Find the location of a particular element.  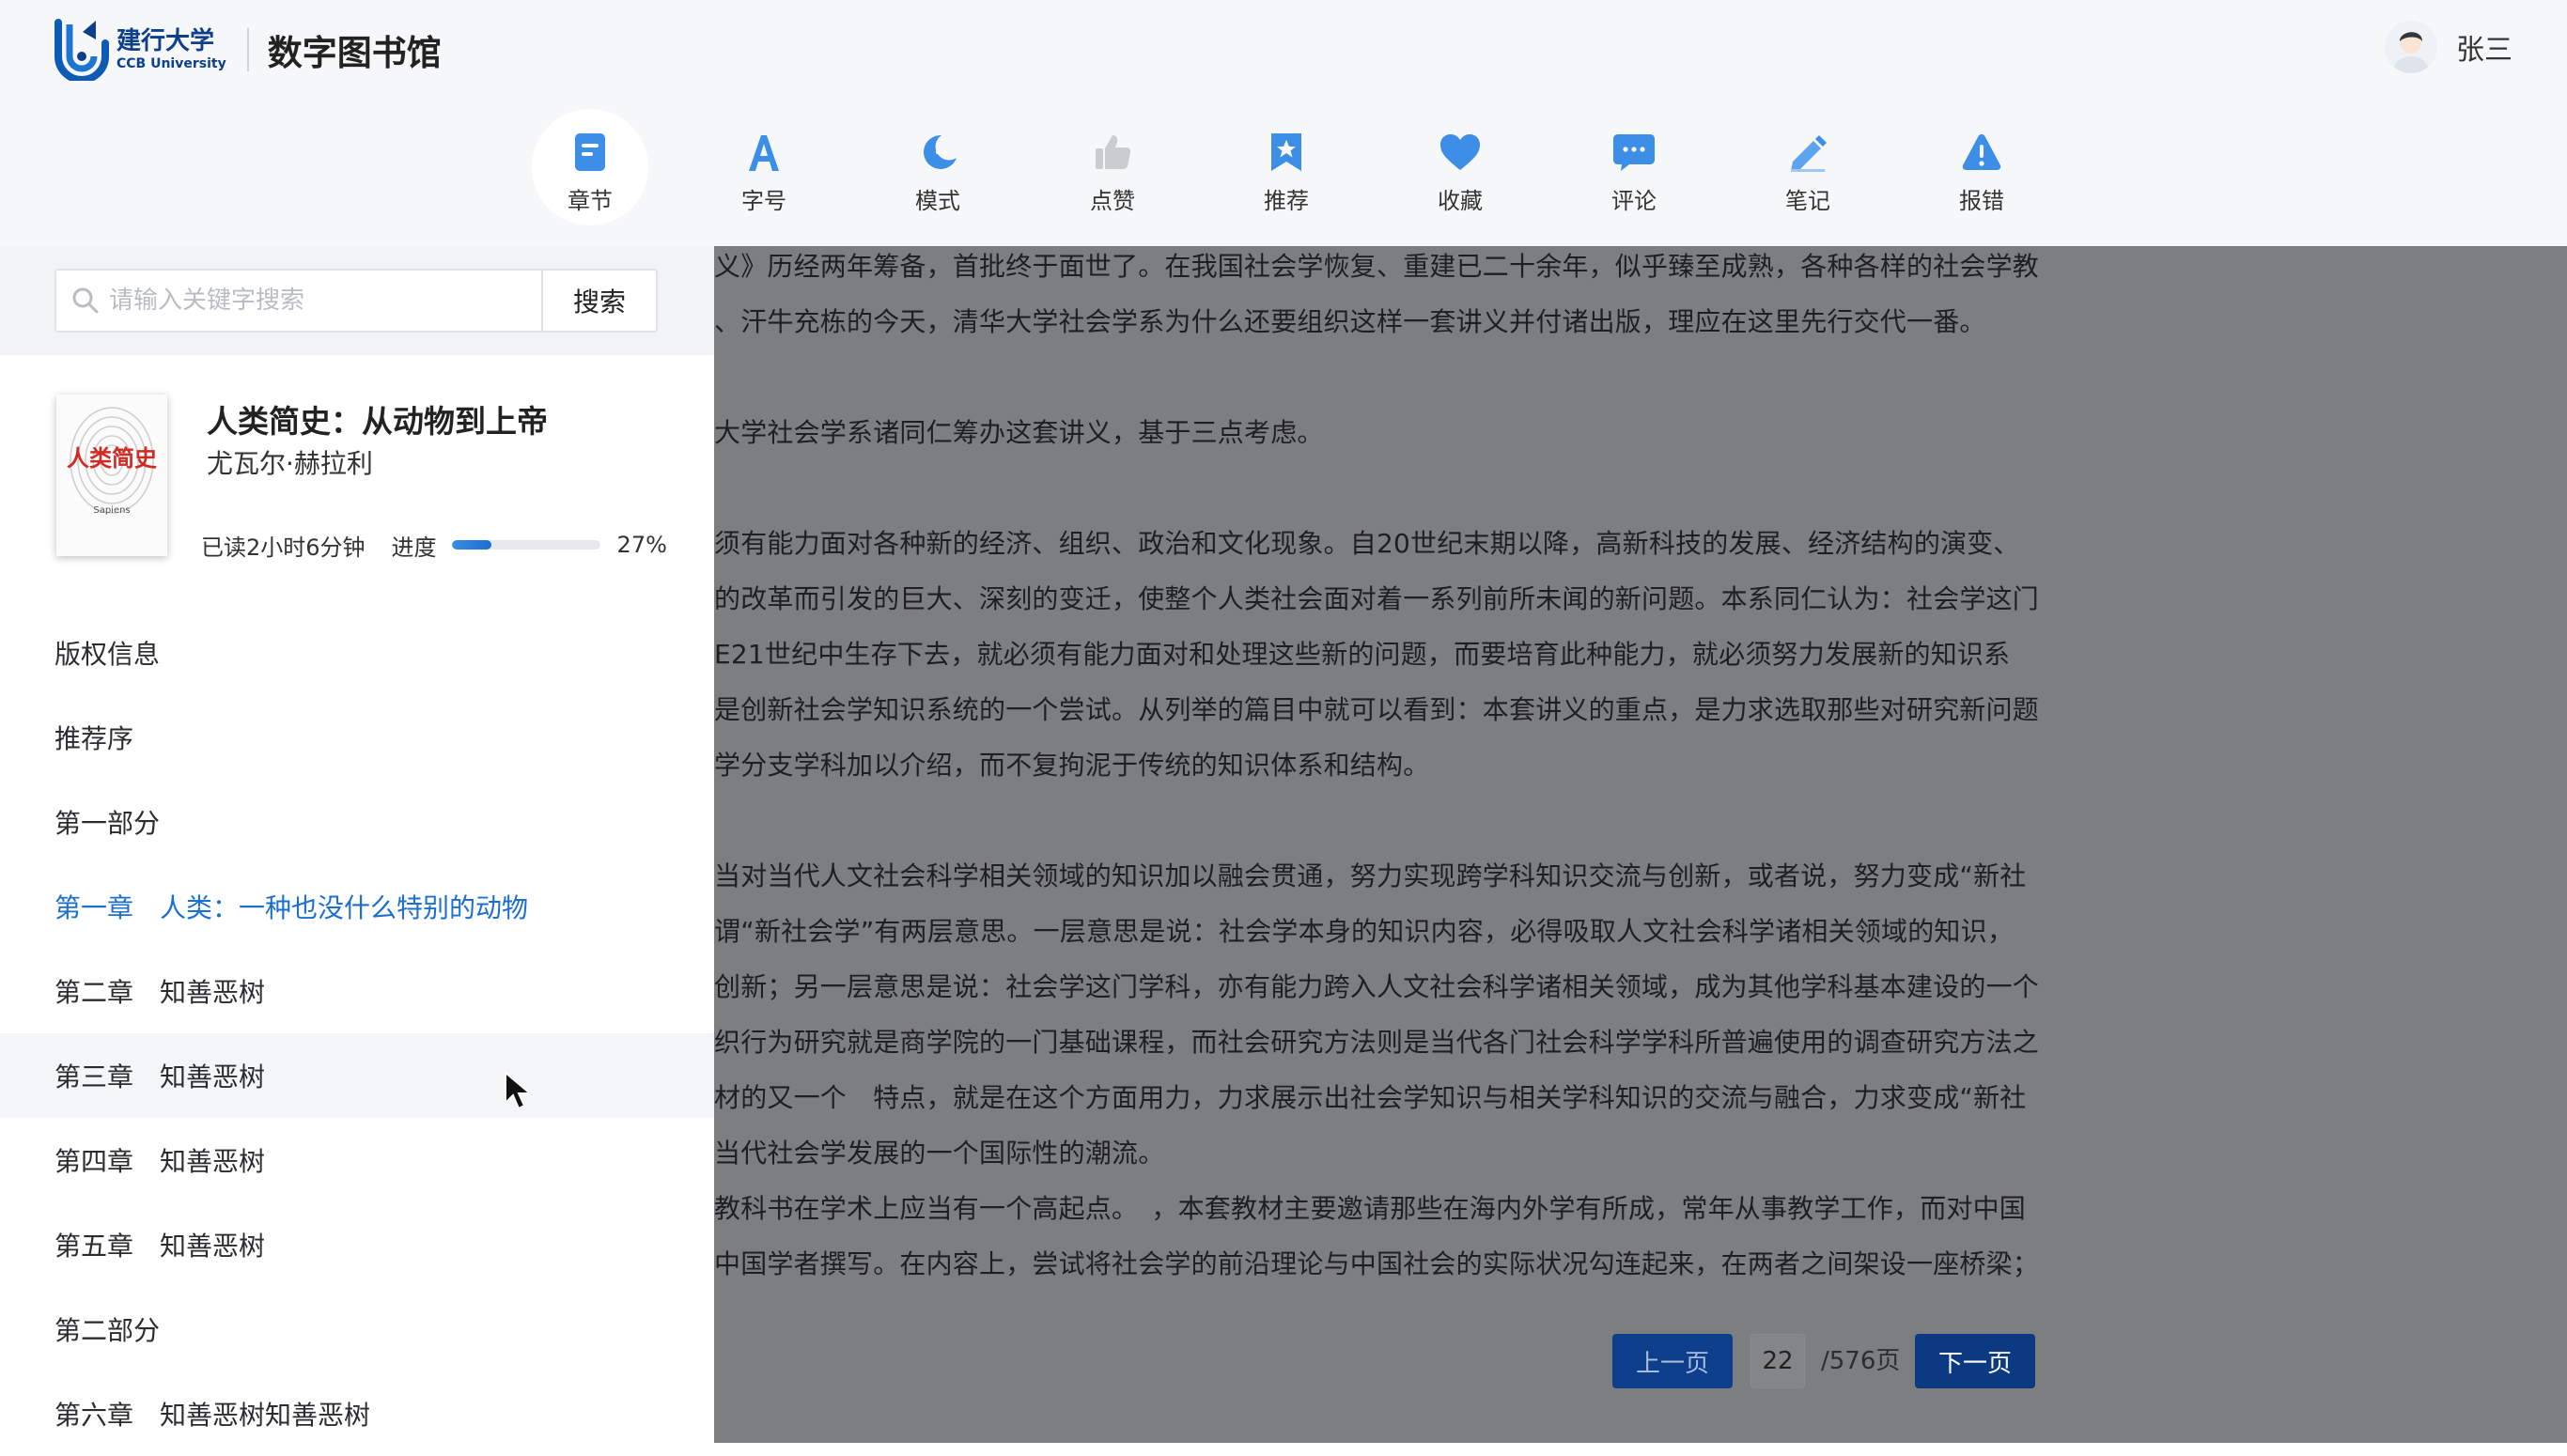

search-button: 搜索 is located at coordinates (599, 301).